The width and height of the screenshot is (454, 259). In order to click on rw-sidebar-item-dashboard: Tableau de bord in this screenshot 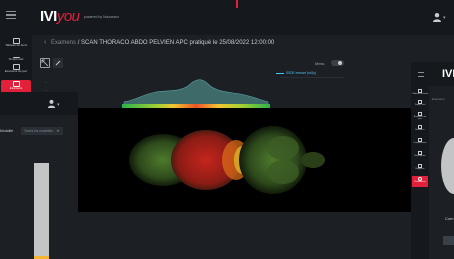, I will do `click(420, 93)`.